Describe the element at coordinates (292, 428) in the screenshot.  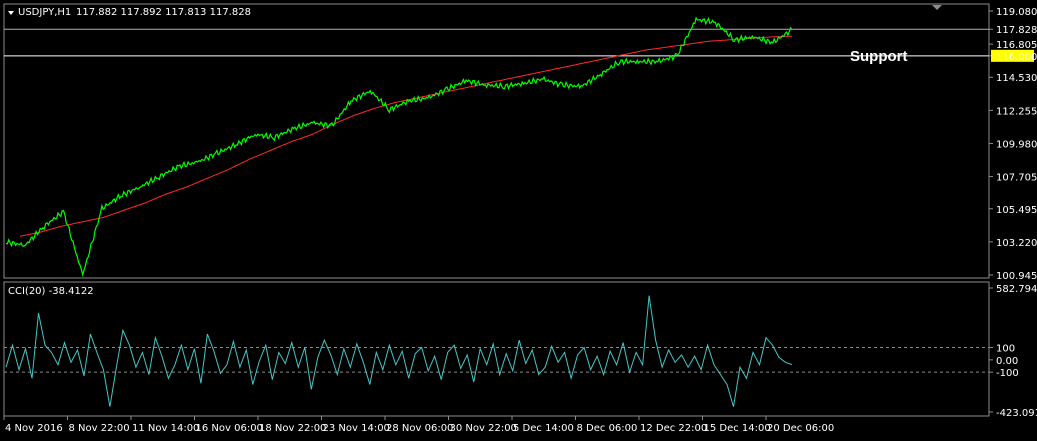
I see `time-tick-label: 18 Nov 22:00` at that location.